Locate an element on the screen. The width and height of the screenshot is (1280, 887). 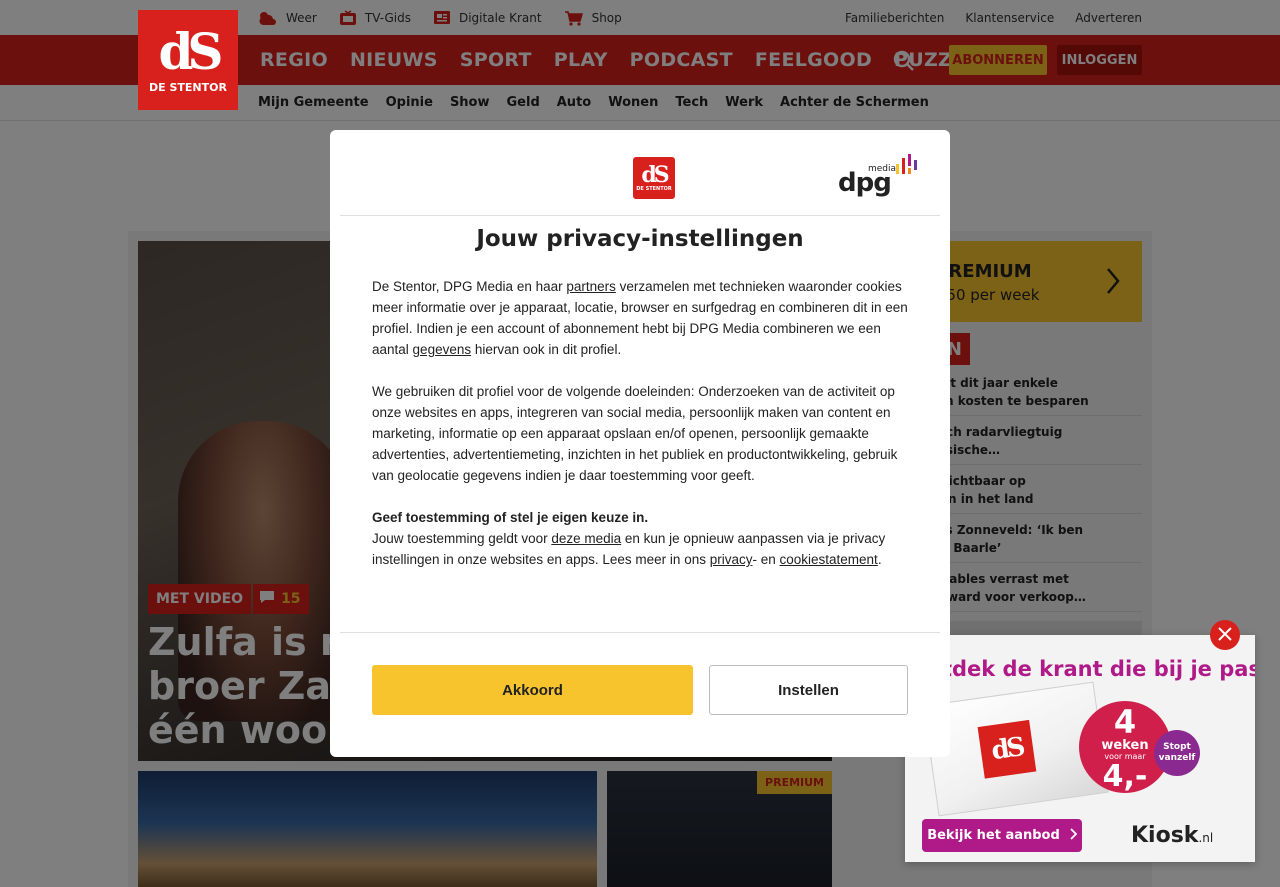
kiosk-logo: Kiosk.nl is located at coordinates (1172, 835).